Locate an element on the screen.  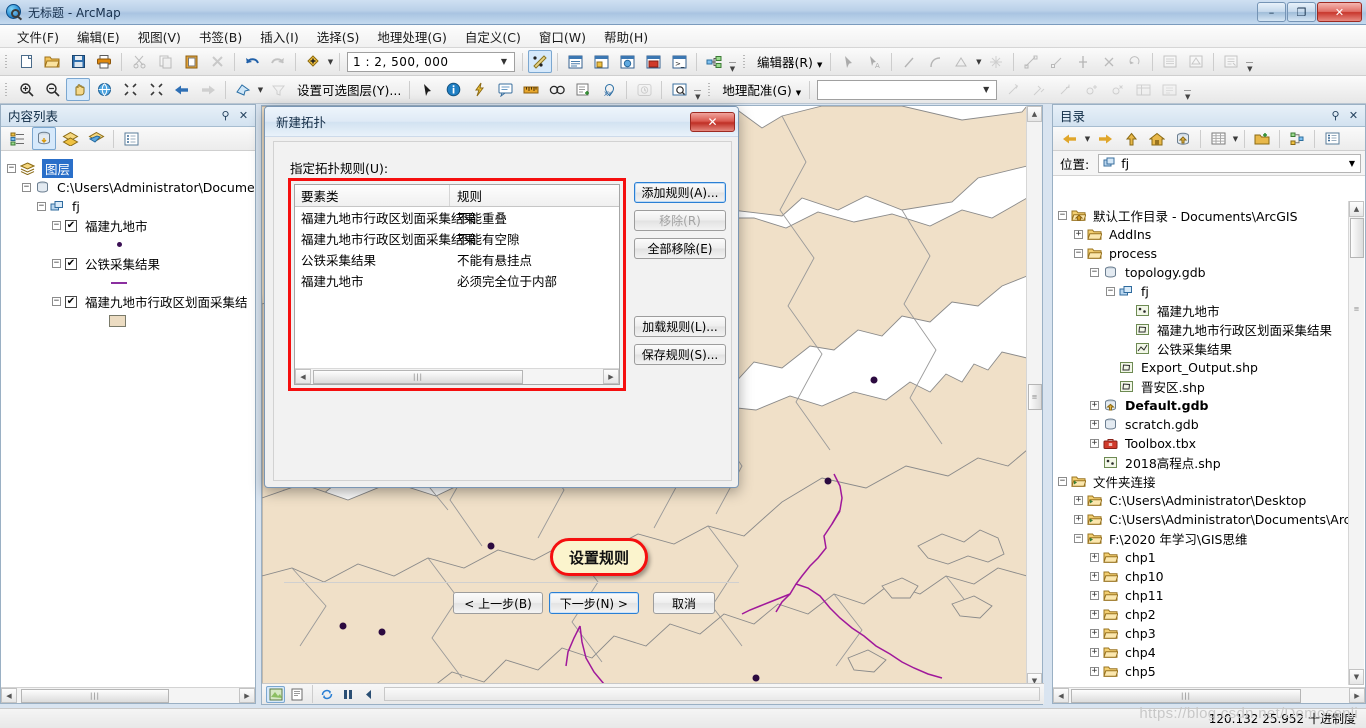
catalog-tree-item: Export_Output.shp is located at coordinates (1204, 367).